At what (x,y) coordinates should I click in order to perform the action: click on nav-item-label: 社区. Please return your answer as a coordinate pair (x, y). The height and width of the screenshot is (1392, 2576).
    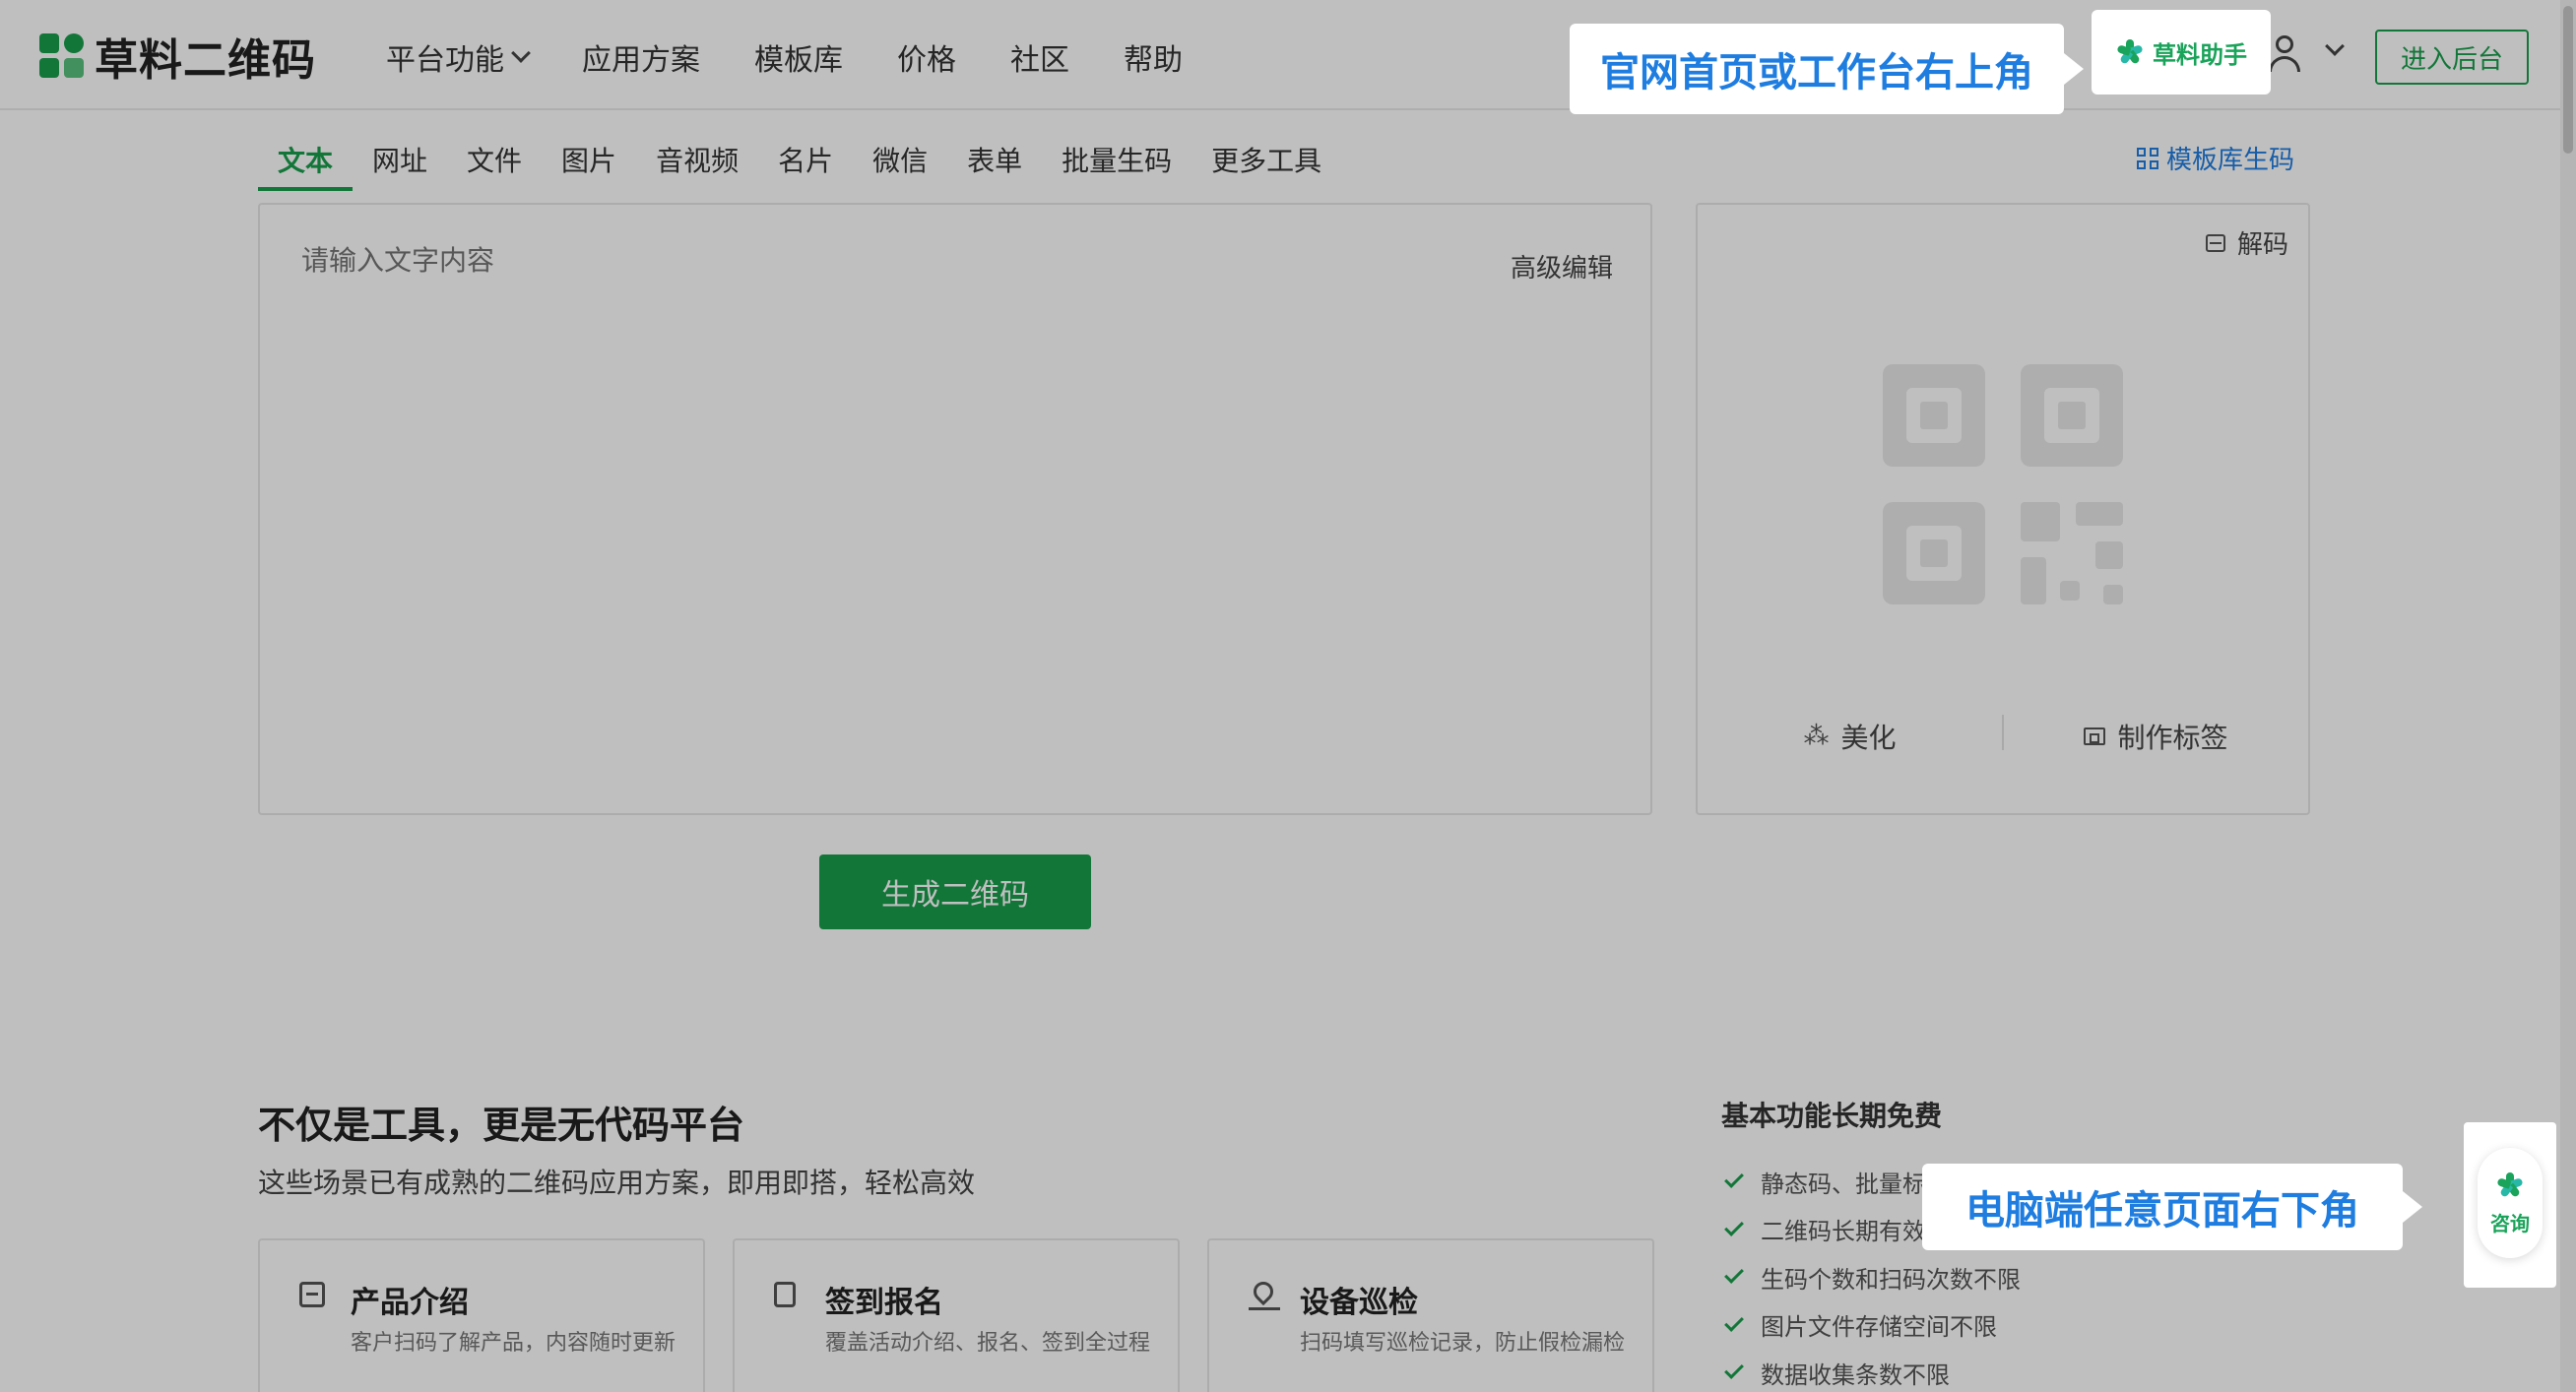
    Looking at the image, I should click on (1039, 60).